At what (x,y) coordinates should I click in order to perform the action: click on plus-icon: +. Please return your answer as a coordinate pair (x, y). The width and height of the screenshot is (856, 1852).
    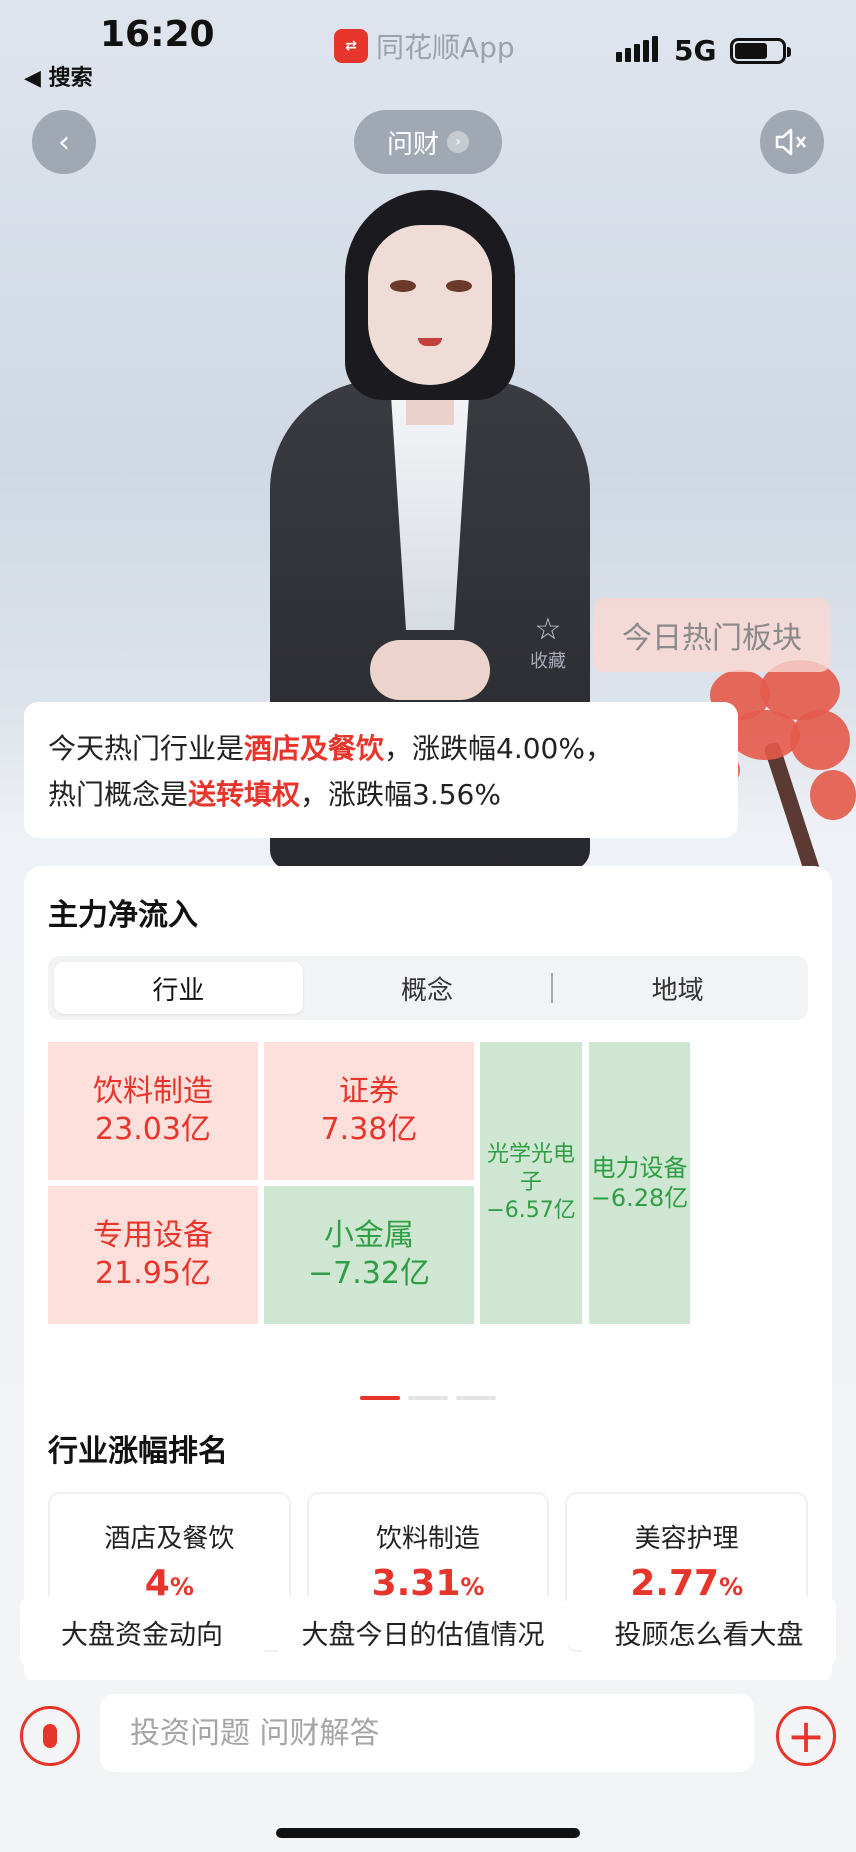
    Looking at the image, I should click on (806, 1736).